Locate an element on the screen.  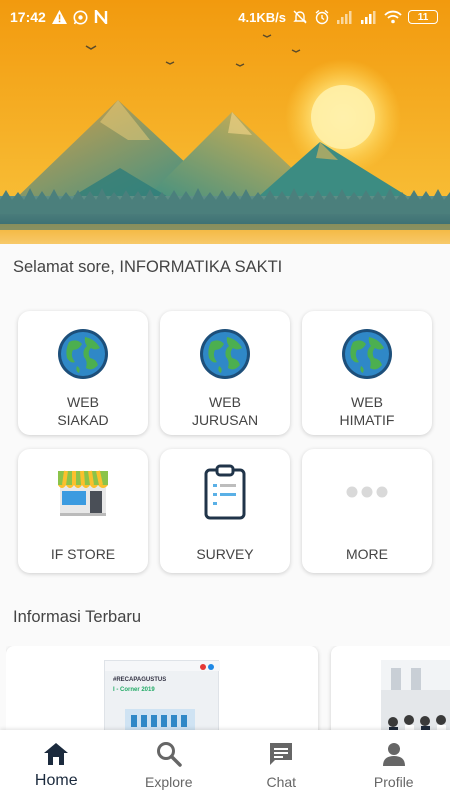
battery-icon: 11 is located at coordinates (423, 17).